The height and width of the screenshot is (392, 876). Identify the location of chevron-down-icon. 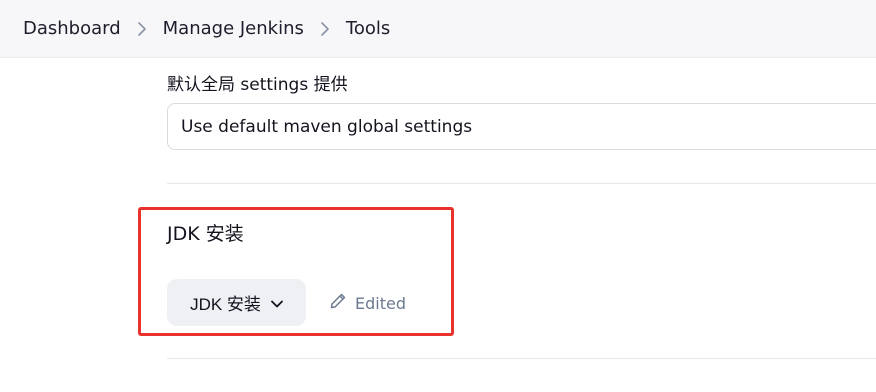
(277, 303).